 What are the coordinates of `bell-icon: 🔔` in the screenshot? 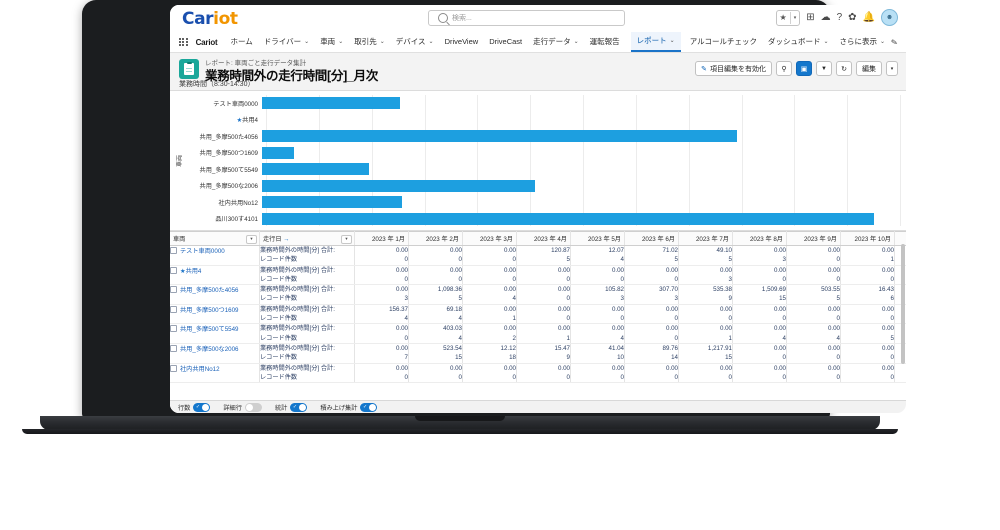 It's located at (869, 17).